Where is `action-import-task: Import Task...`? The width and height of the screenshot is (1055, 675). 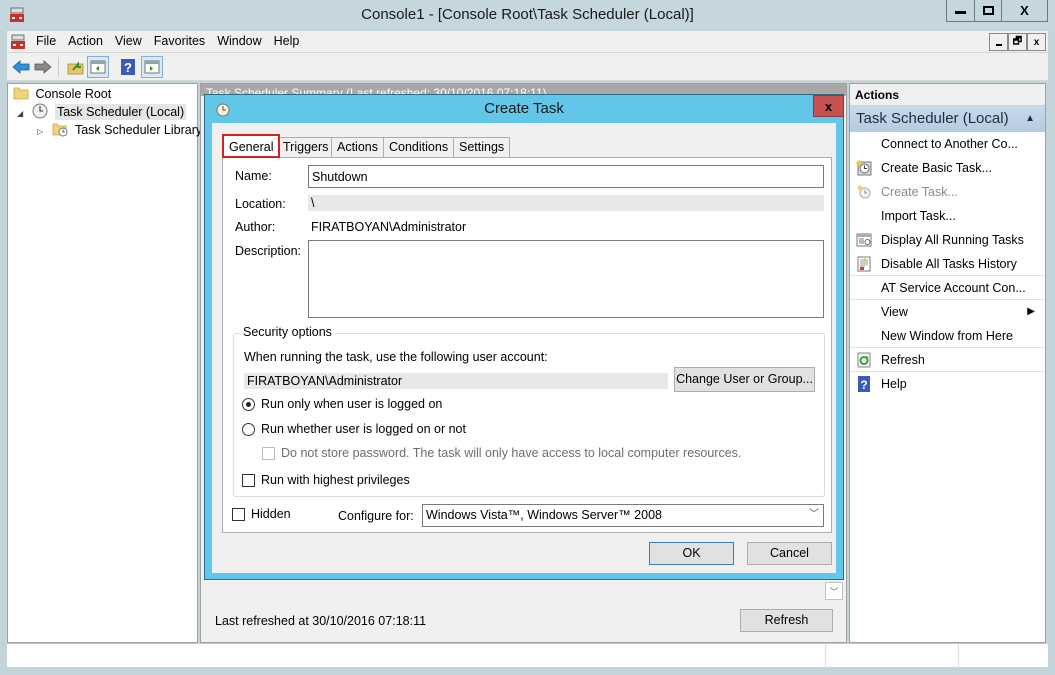
action-import-task: Import Task... is located at coordinates (947, 216).